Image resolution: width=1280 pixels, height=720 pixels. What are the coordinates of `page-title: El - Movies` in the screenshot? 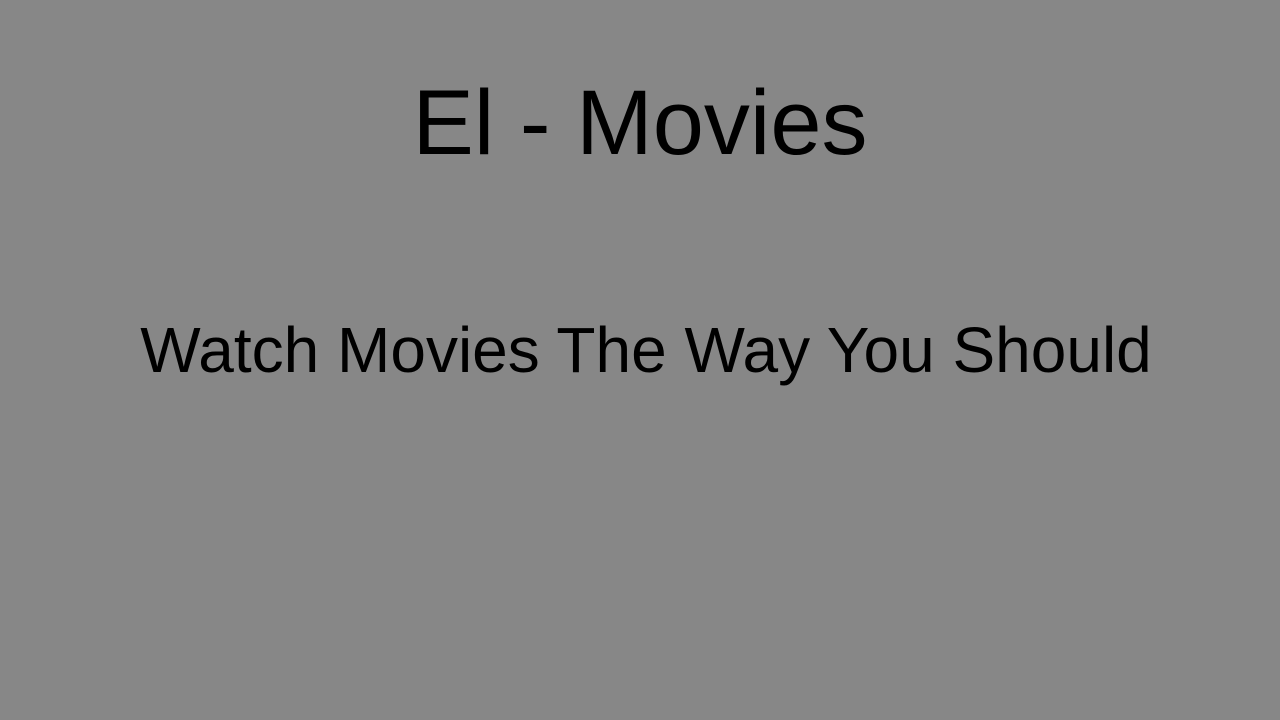 It's located at (640, 123).